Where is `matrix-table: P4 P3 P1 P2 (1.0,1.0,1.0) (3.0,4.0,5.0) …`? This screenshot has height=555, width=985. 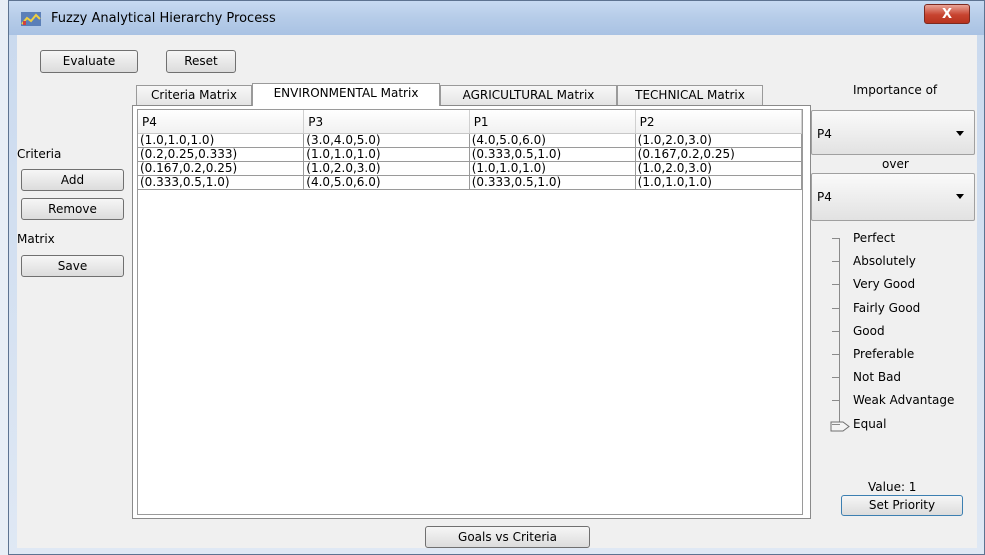
matrix-table: P4 P3 P1 P2 (1.0,1.0,1.0) (3.0,4.0,5.0) … is located at coordinates (470, 150).